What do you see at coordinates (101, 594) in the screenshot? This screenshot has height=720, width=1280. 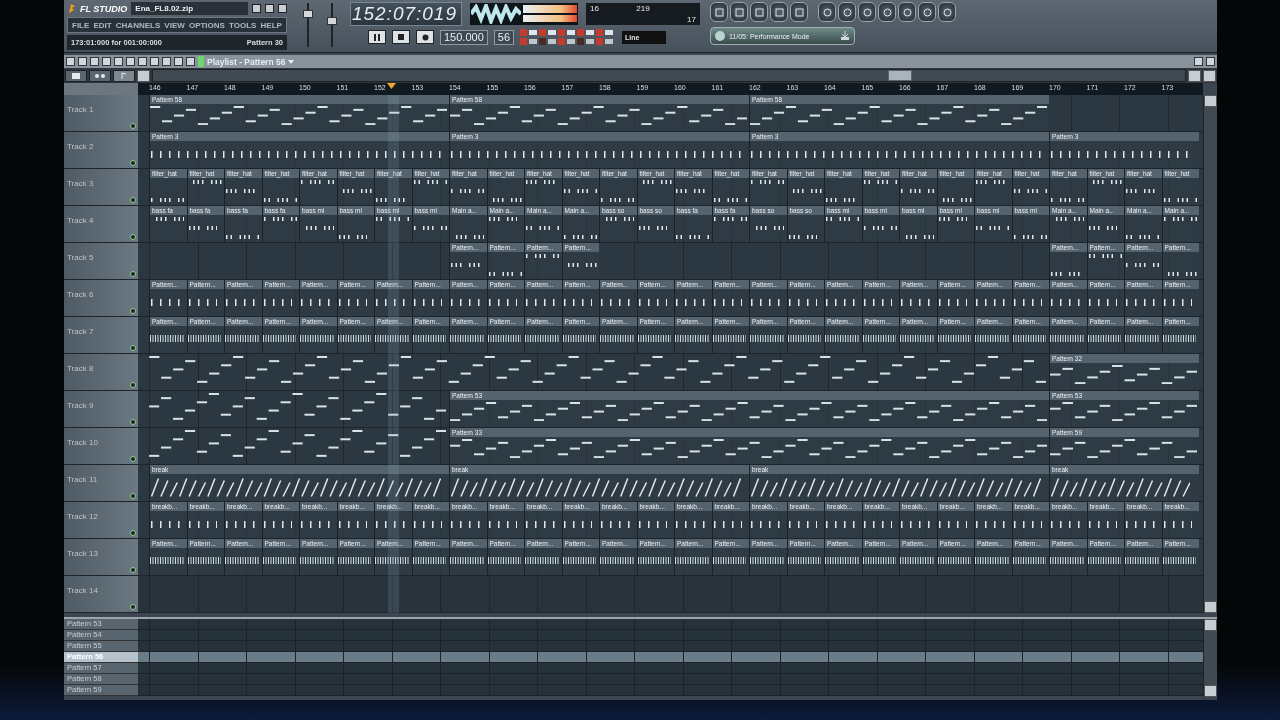 I see `track-header: Track 14` at bounding box center [101, 594].